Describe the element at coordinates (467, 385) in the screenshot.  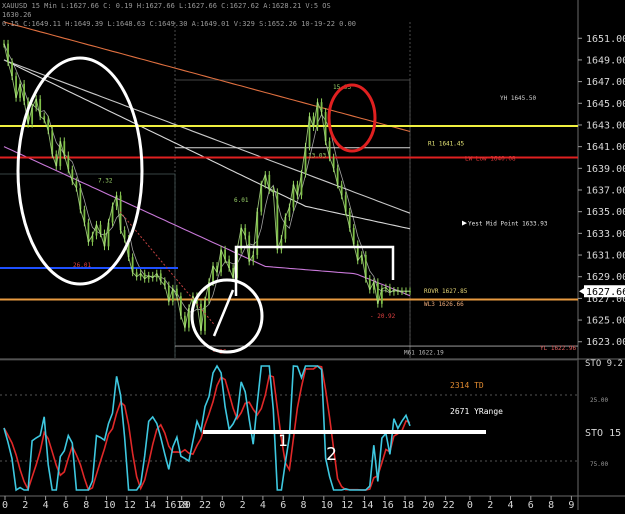
I see `td-label: 2314 TD` at that location.